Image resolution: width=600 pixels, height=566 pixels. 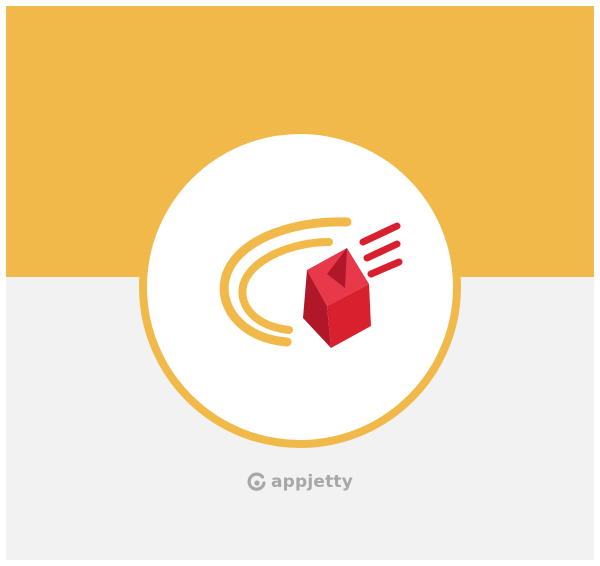 I want to click on brand-footer: appjetty, so click(x=300, y=482).